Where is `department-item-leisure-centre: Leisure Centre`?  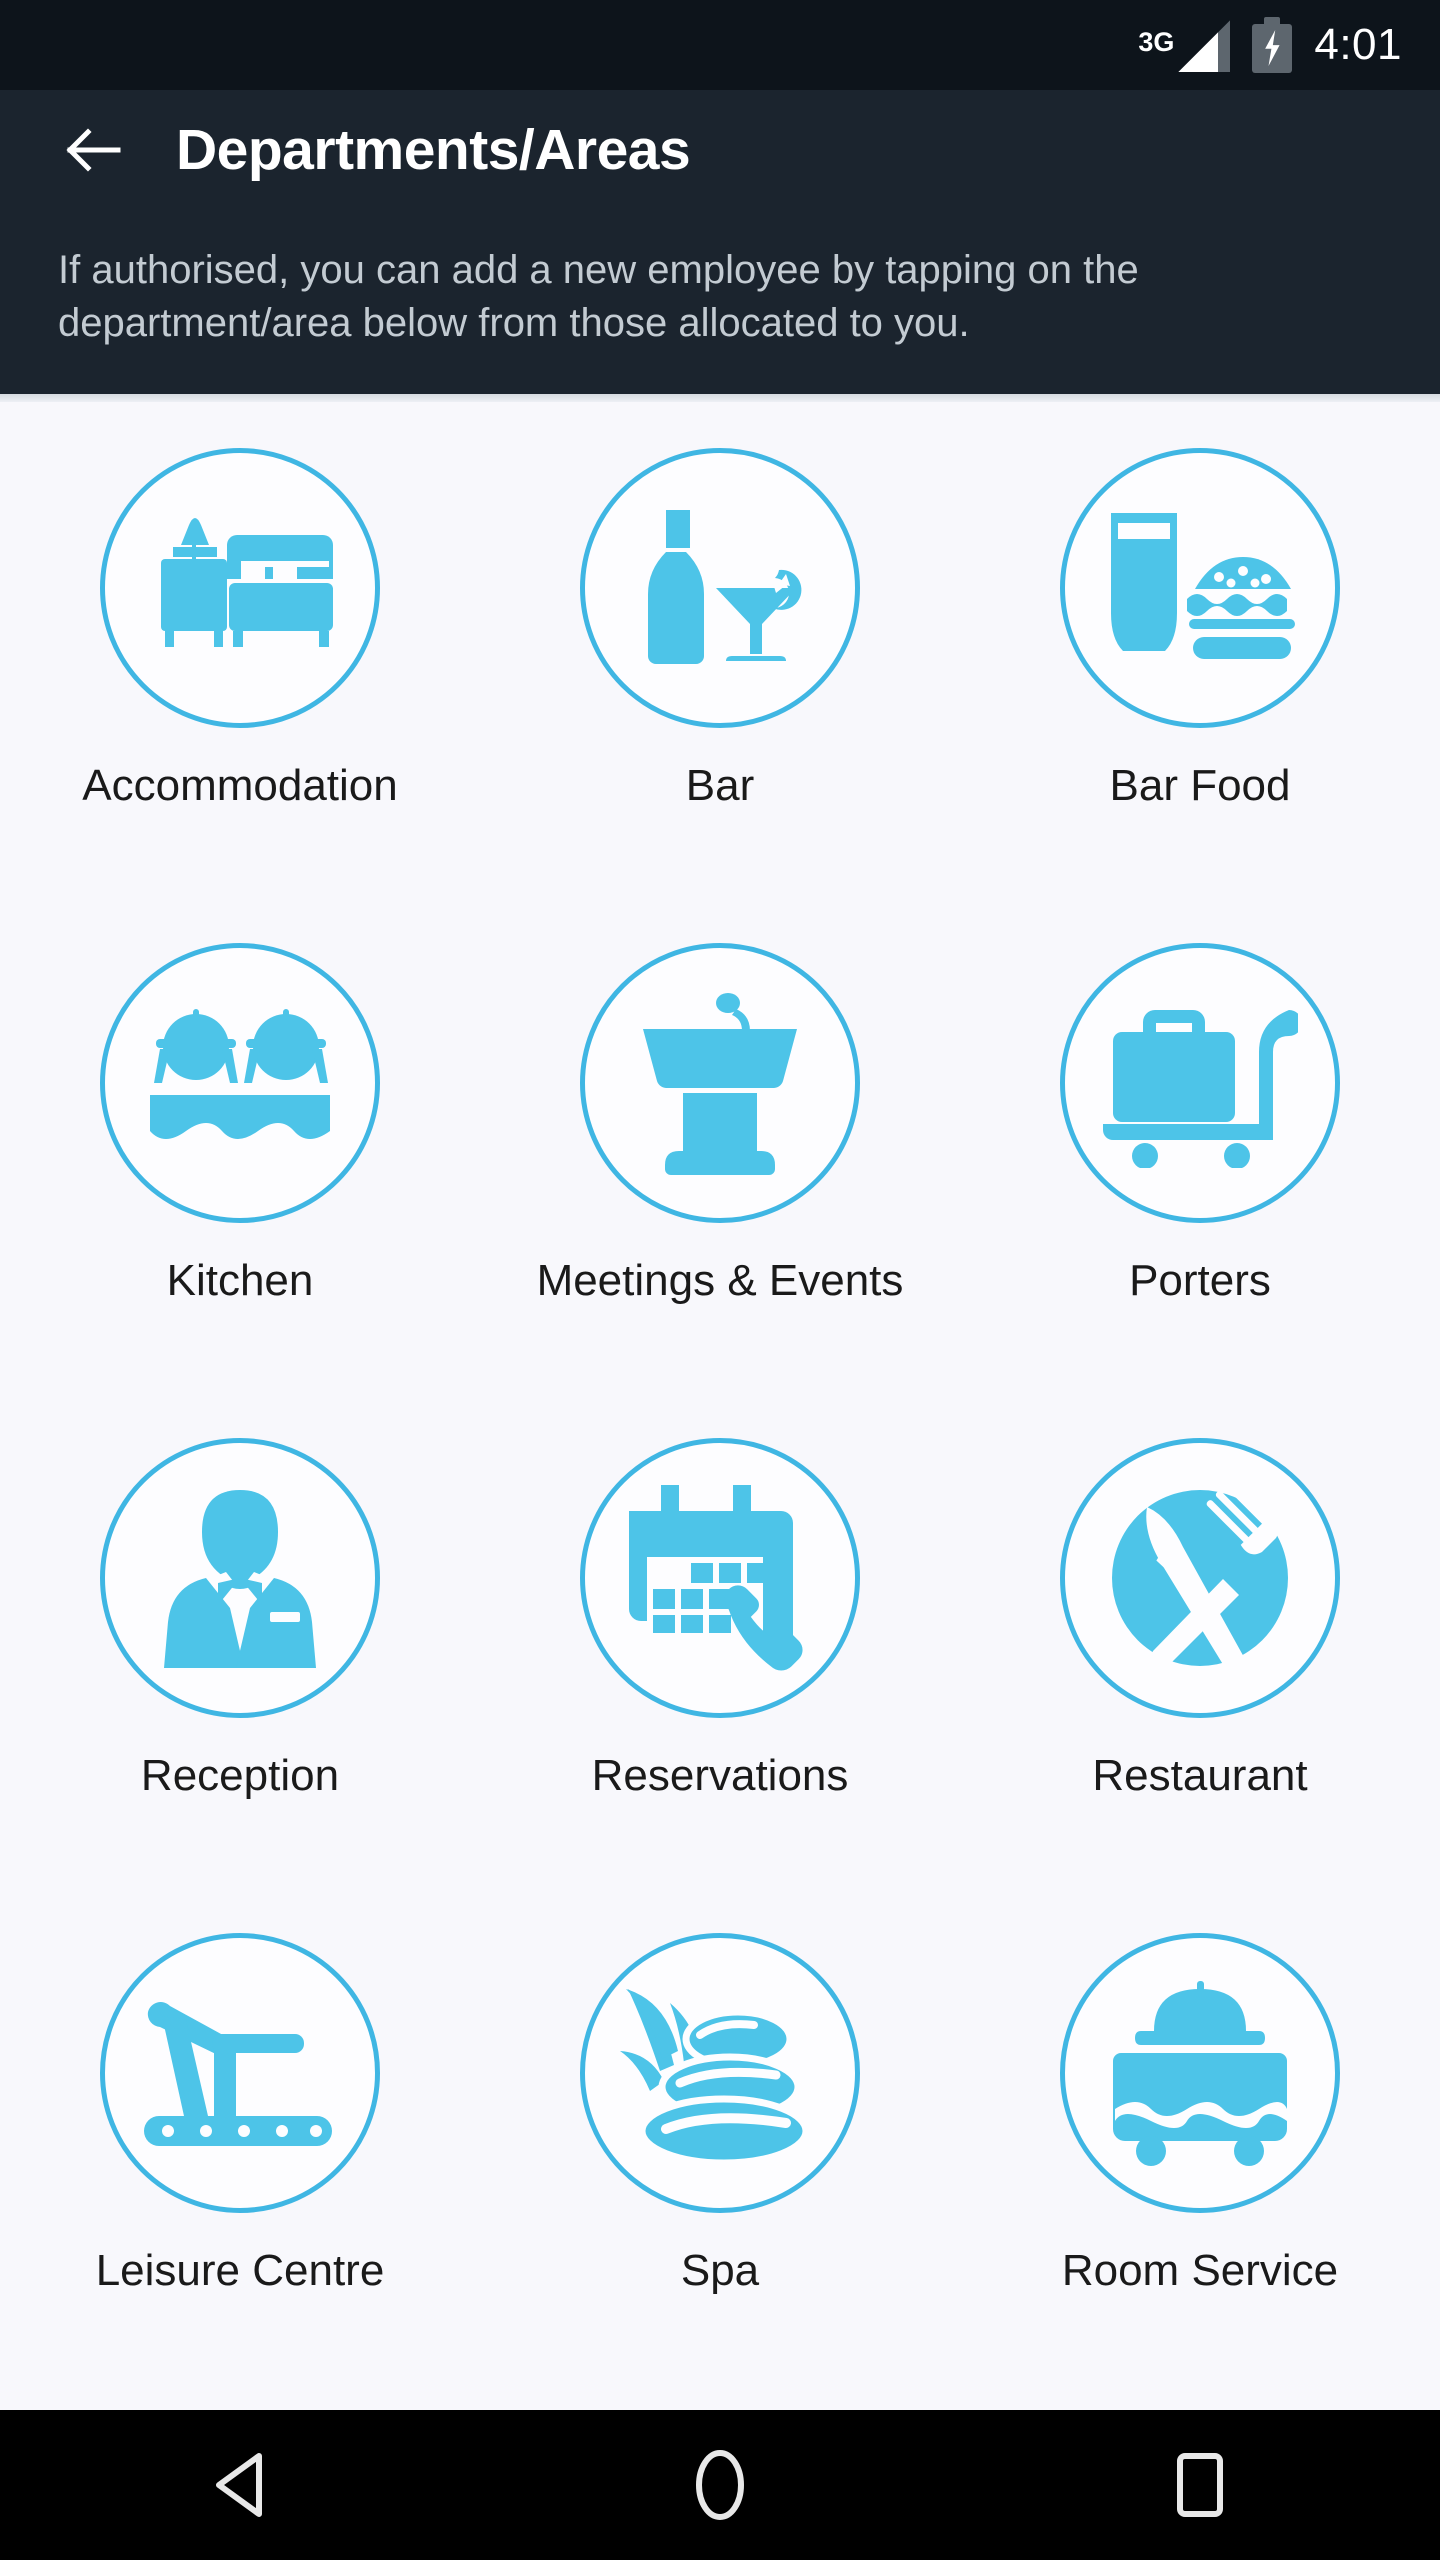
department-item-leisure-centre: Leisure Centre is located at coordinates (240, 2152).